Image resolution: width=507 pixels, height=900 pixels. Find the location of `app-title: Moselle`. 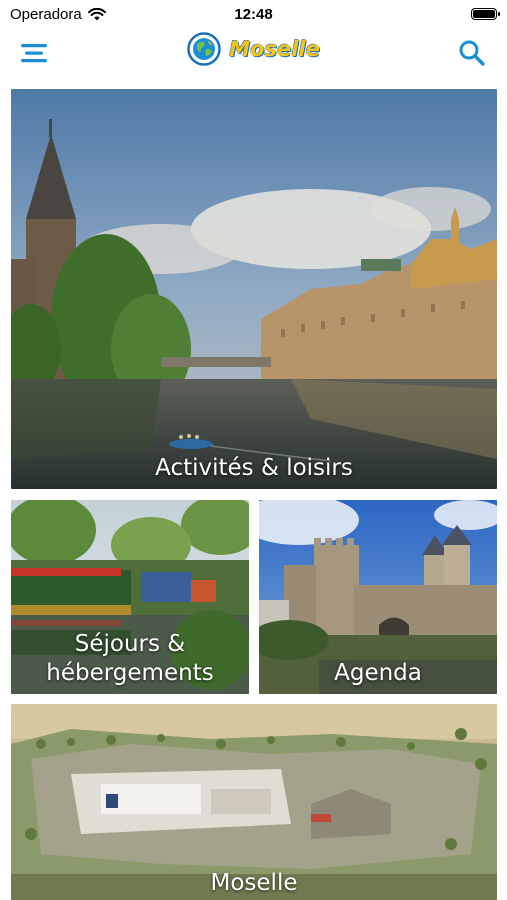

app-title: Moselle is located at coordinates (274, 49).